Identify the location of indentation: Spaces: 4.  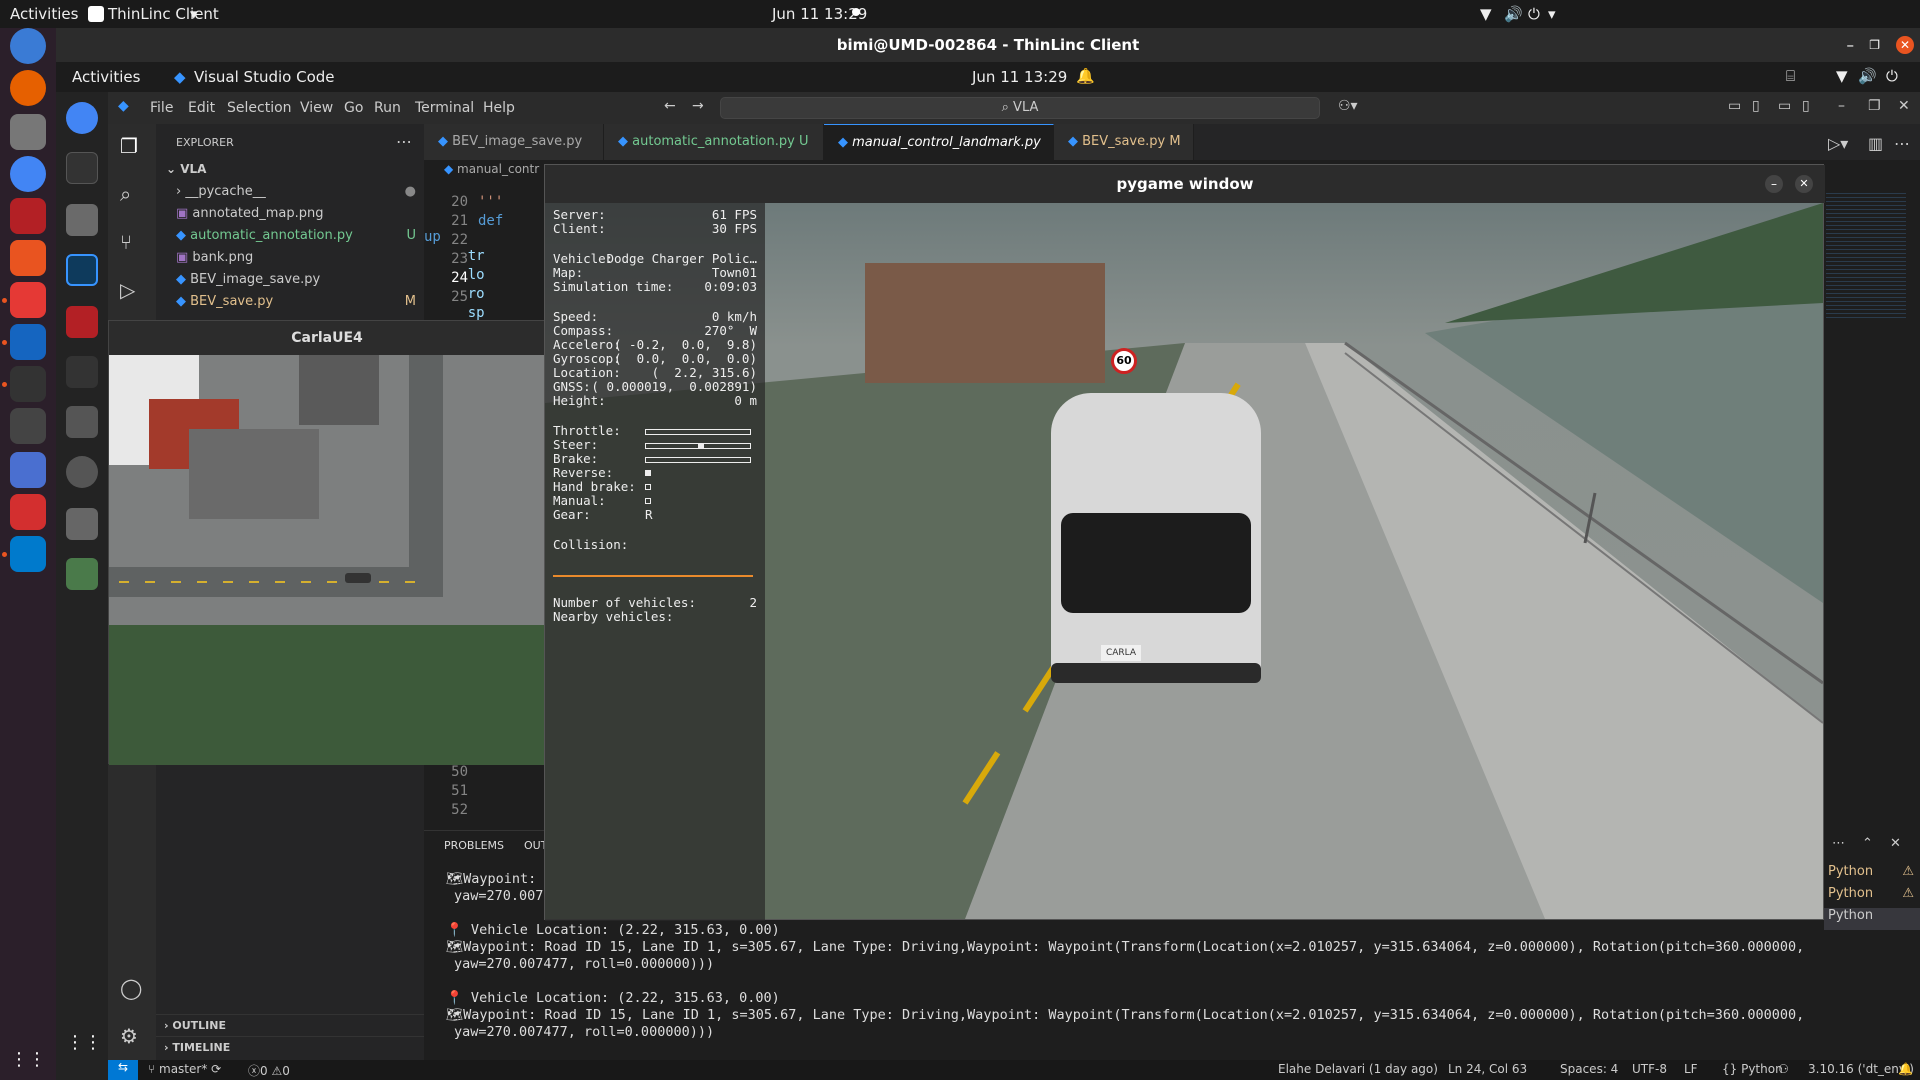
(1589, 1069).